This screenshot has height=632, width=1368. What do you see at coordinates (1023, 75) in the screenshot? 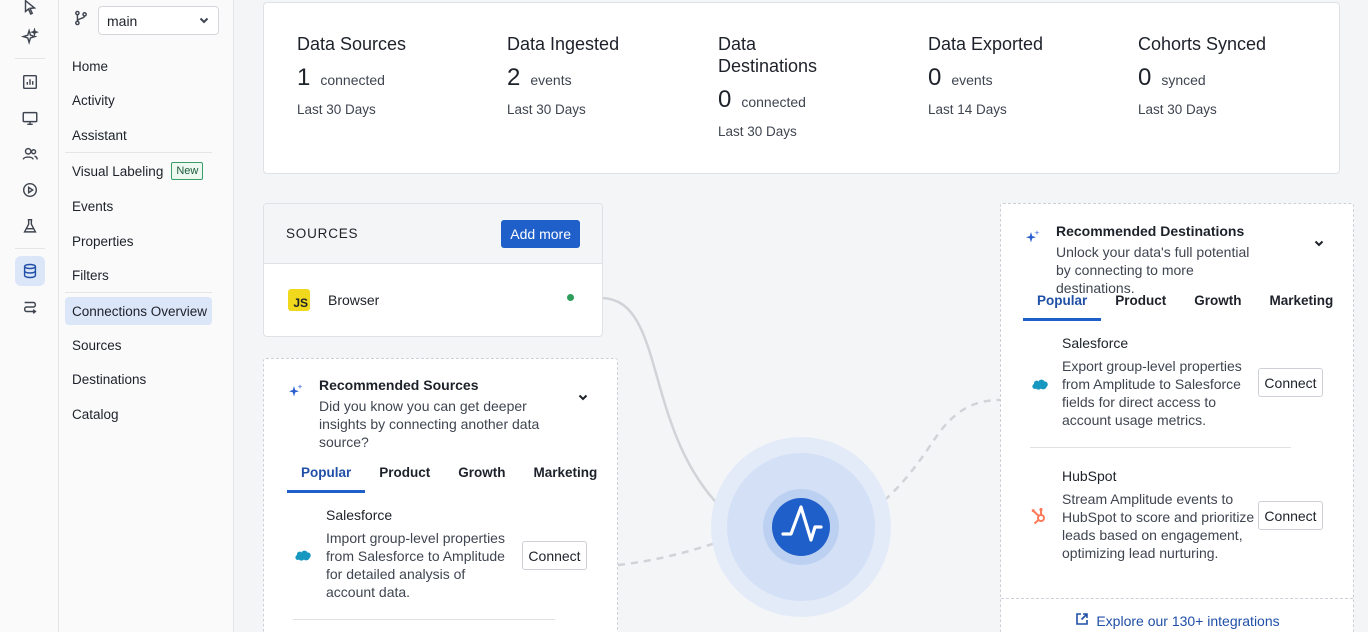
I see `stat-data-exported: Data Exported 0 events Last 14 Days` at bounding box center [1023, 75].